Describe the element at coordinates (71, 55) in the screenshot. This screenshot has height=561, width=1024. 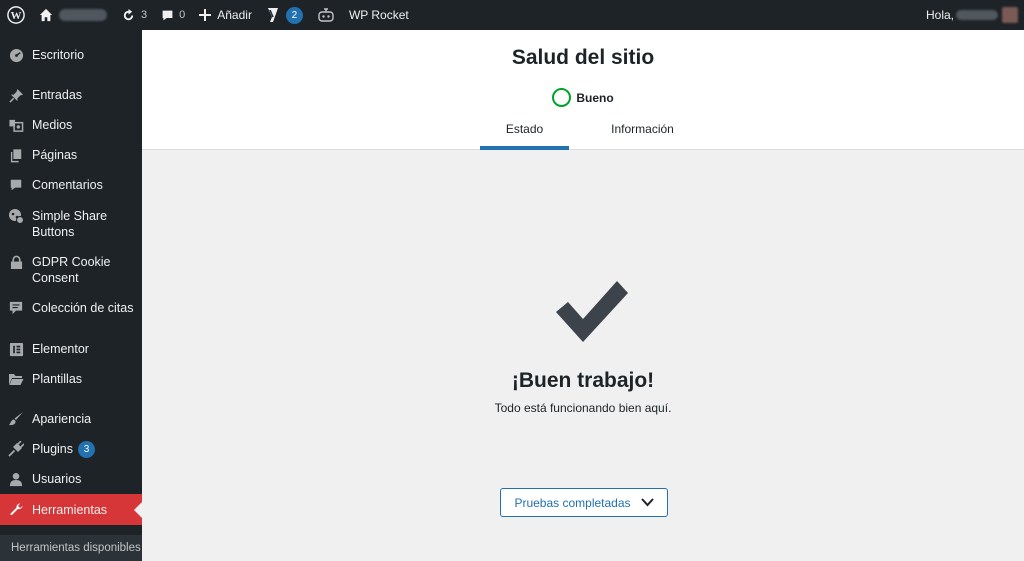
I see `sidebar-item-escritorio: Escritorio` at that location.